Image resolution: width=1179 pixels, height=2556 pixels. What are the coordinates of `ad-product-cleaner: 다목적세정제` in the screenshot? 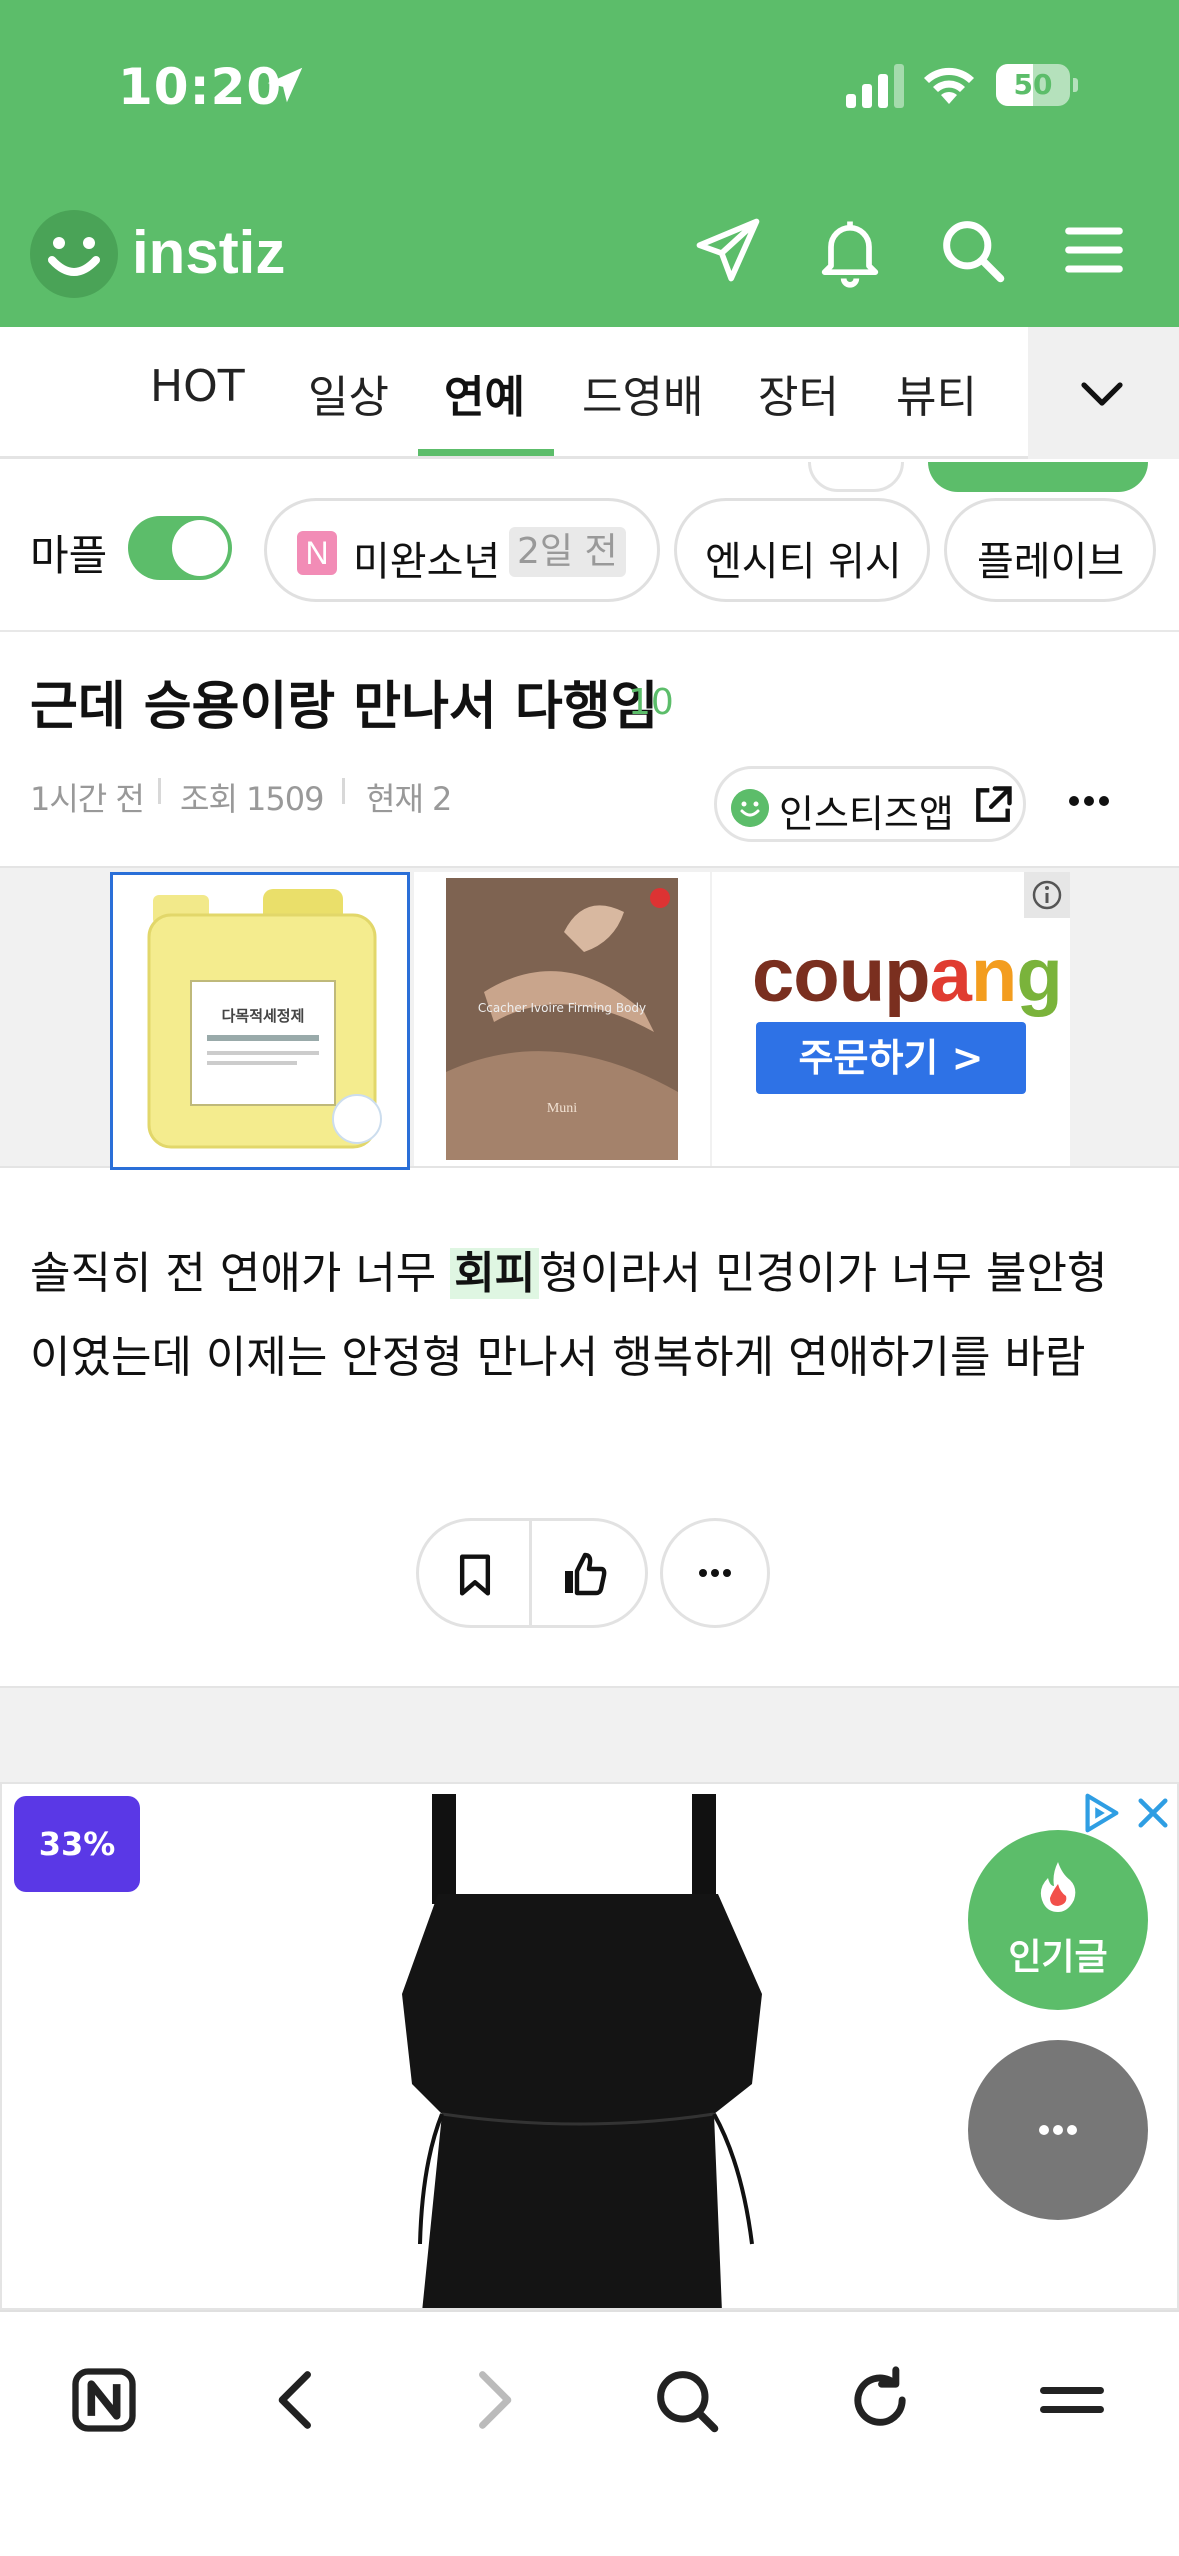 It's located at (260, 1021).